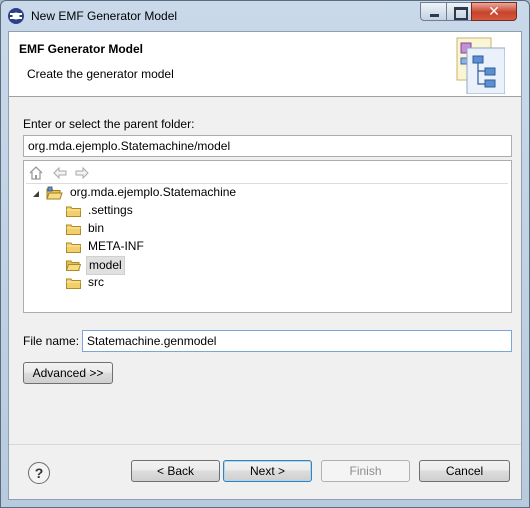 Image resolution: width=530 pixels, height=508 pixels. I want to click on home-icon, so click(36, 173).